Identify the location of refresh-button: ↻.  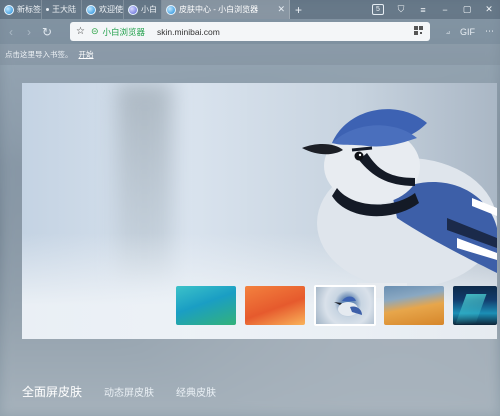
(47, 32).